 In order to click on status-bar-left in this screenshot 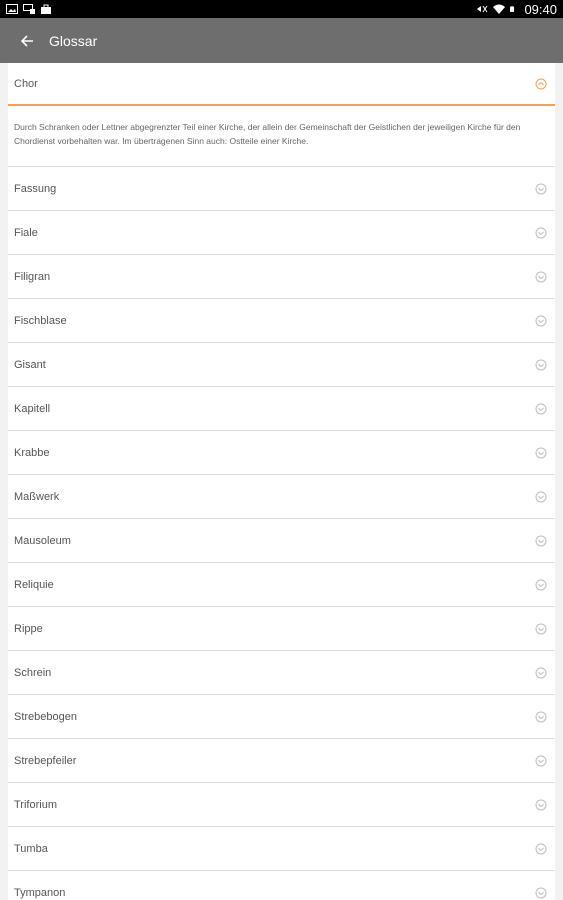, I will do `click(29, 9)`.